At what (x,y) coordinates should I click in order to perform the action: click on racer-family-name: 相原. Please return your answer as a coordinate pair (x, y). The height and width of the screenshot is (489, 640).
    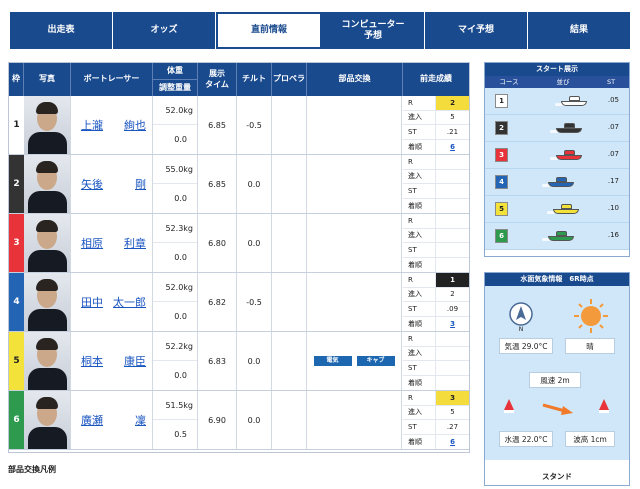
    Looking at the image, I should click on (92, 243).